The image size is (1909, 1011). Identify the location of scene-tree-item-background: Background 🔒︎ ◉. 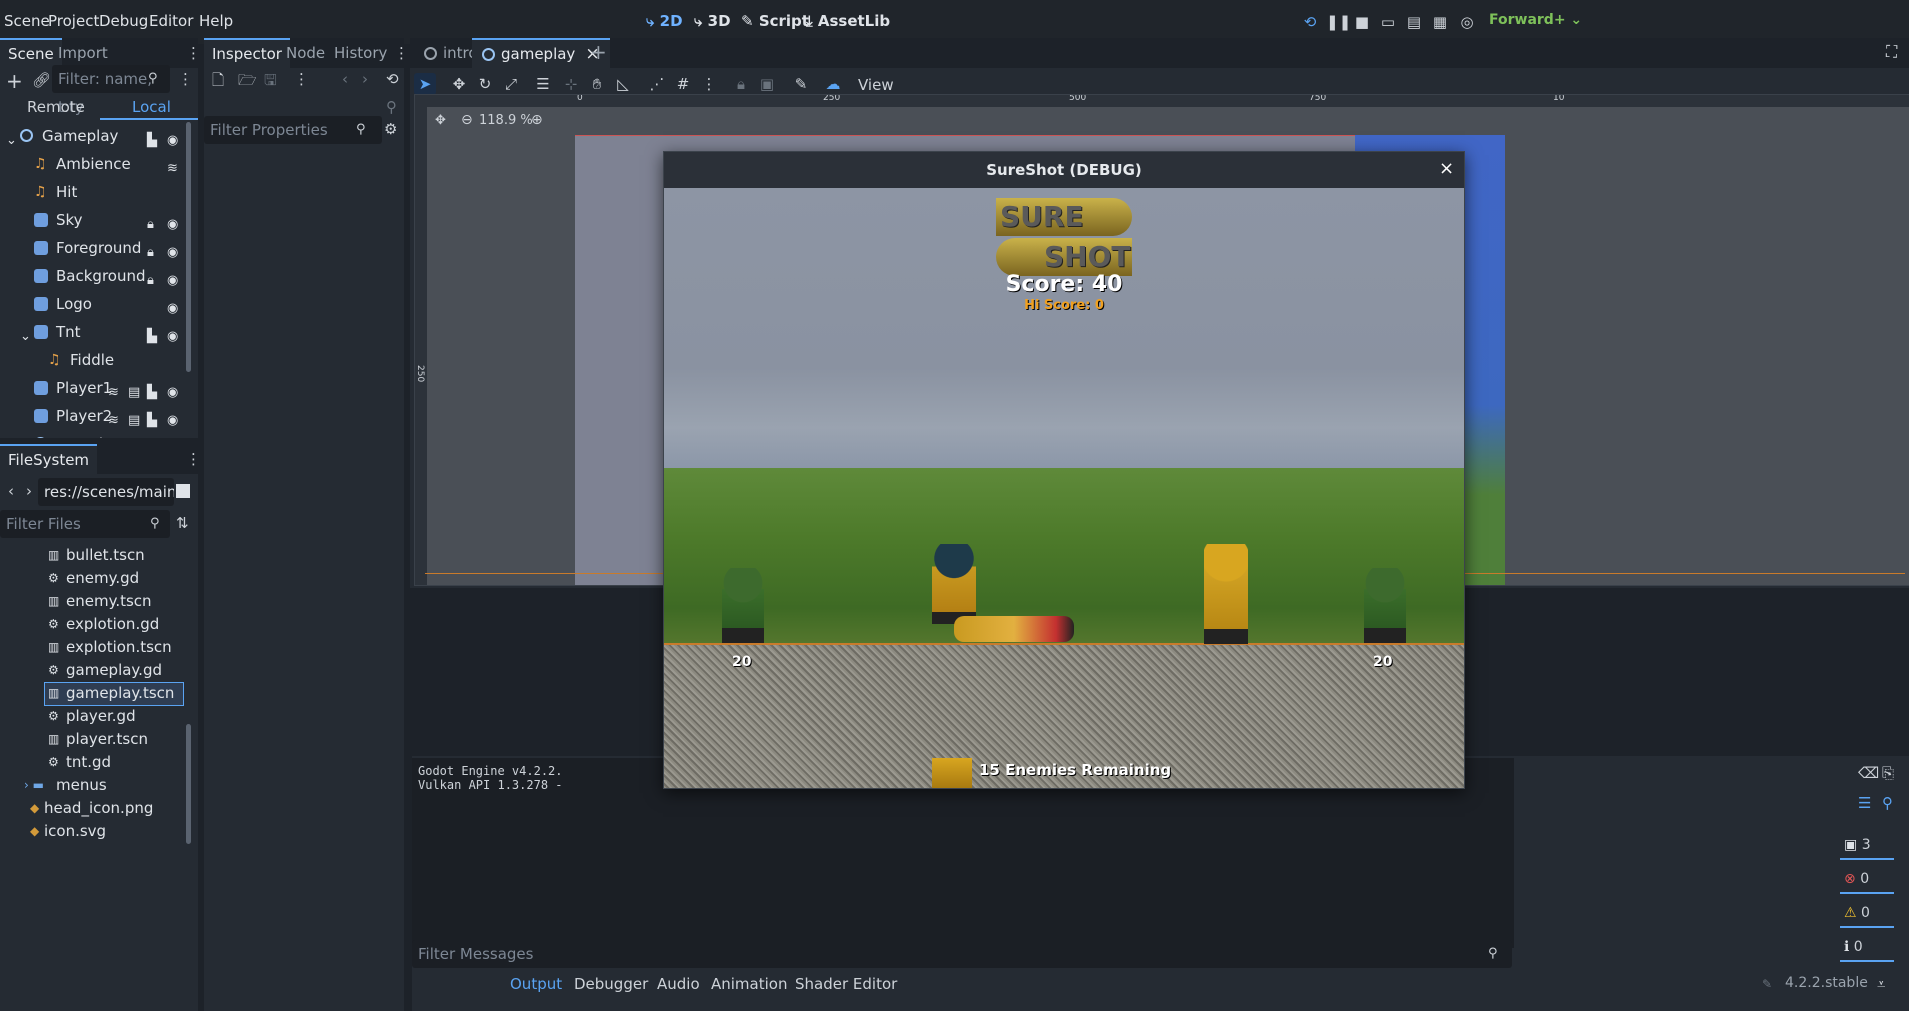
(93, 276).